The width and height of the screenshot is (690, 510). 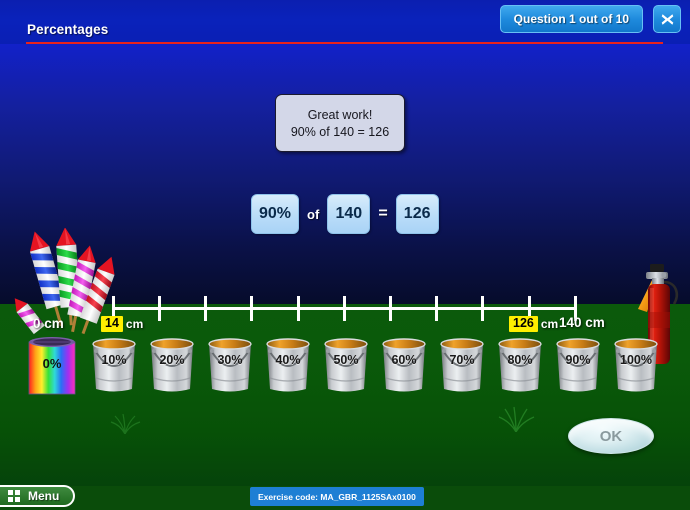 I want to click on number-line-label-start: 0 cm, so click(x=48, y=323).